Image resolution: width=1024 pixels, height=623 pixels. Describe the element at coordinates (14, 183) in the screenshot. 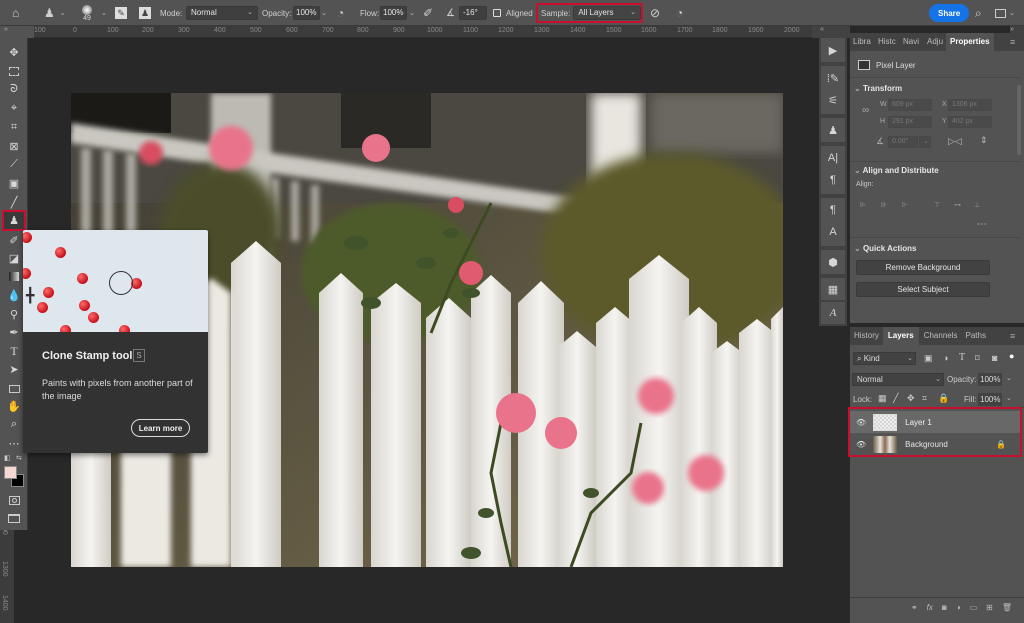

I see `healing-brush-tool: ▣` at that location.